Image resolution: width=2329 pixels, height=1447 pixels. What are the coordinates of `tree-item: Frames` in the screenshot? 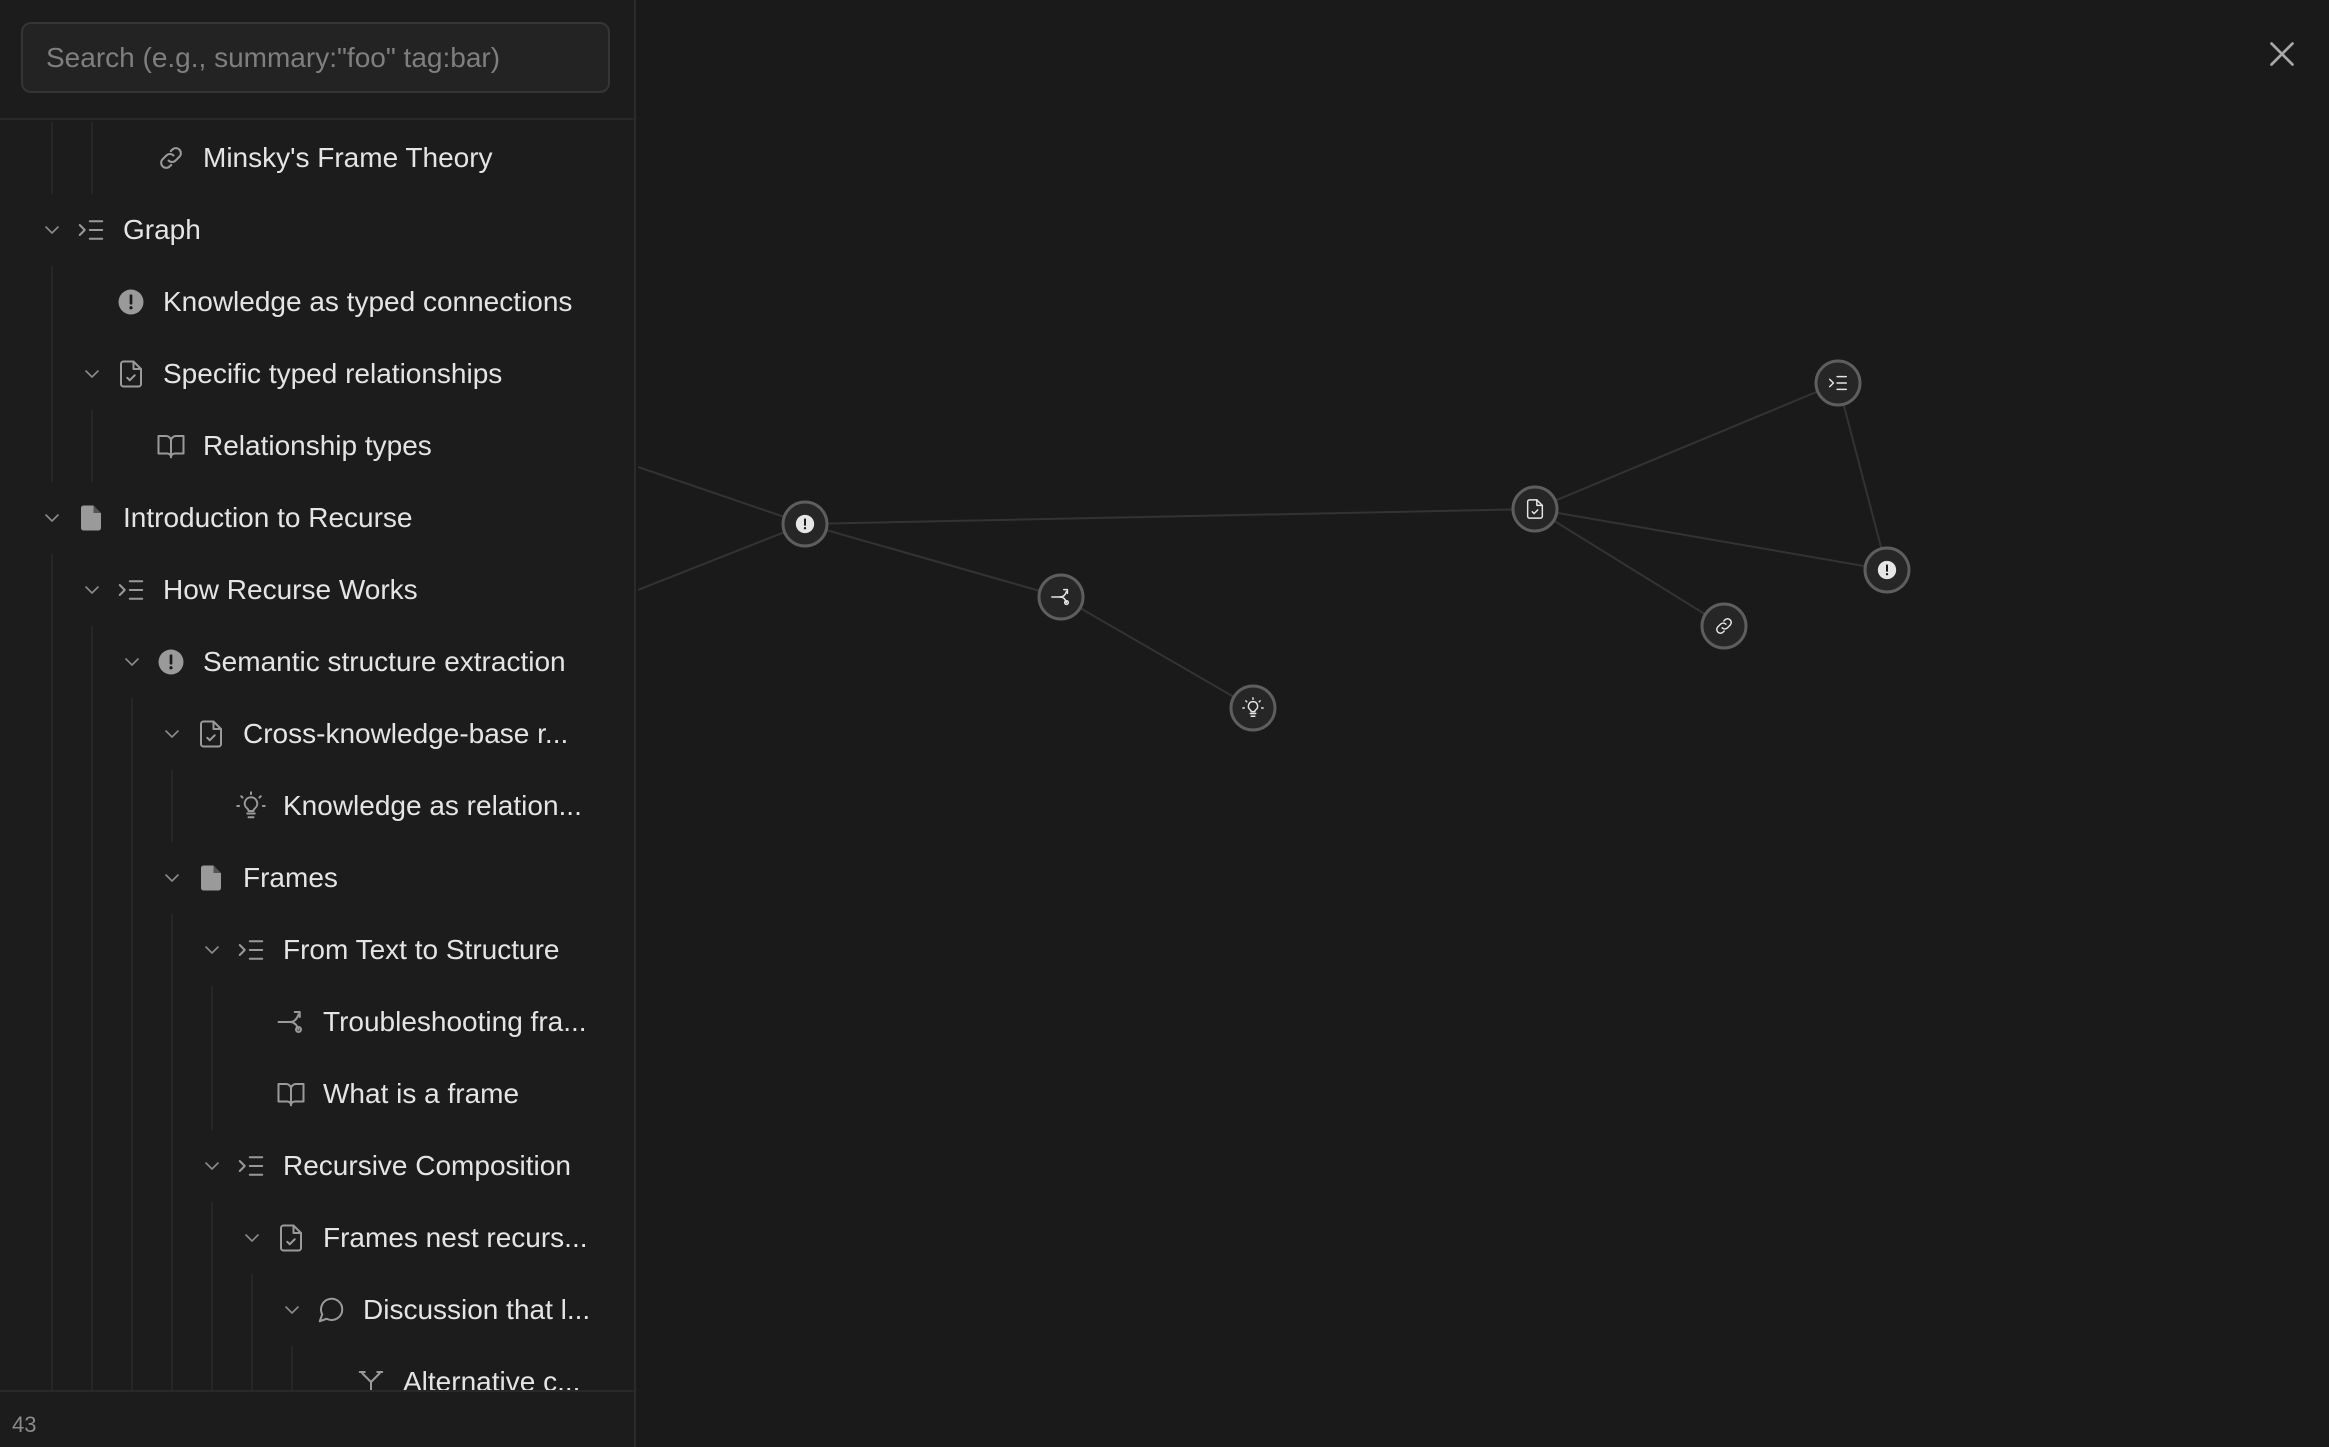 It's located at (317, 878).